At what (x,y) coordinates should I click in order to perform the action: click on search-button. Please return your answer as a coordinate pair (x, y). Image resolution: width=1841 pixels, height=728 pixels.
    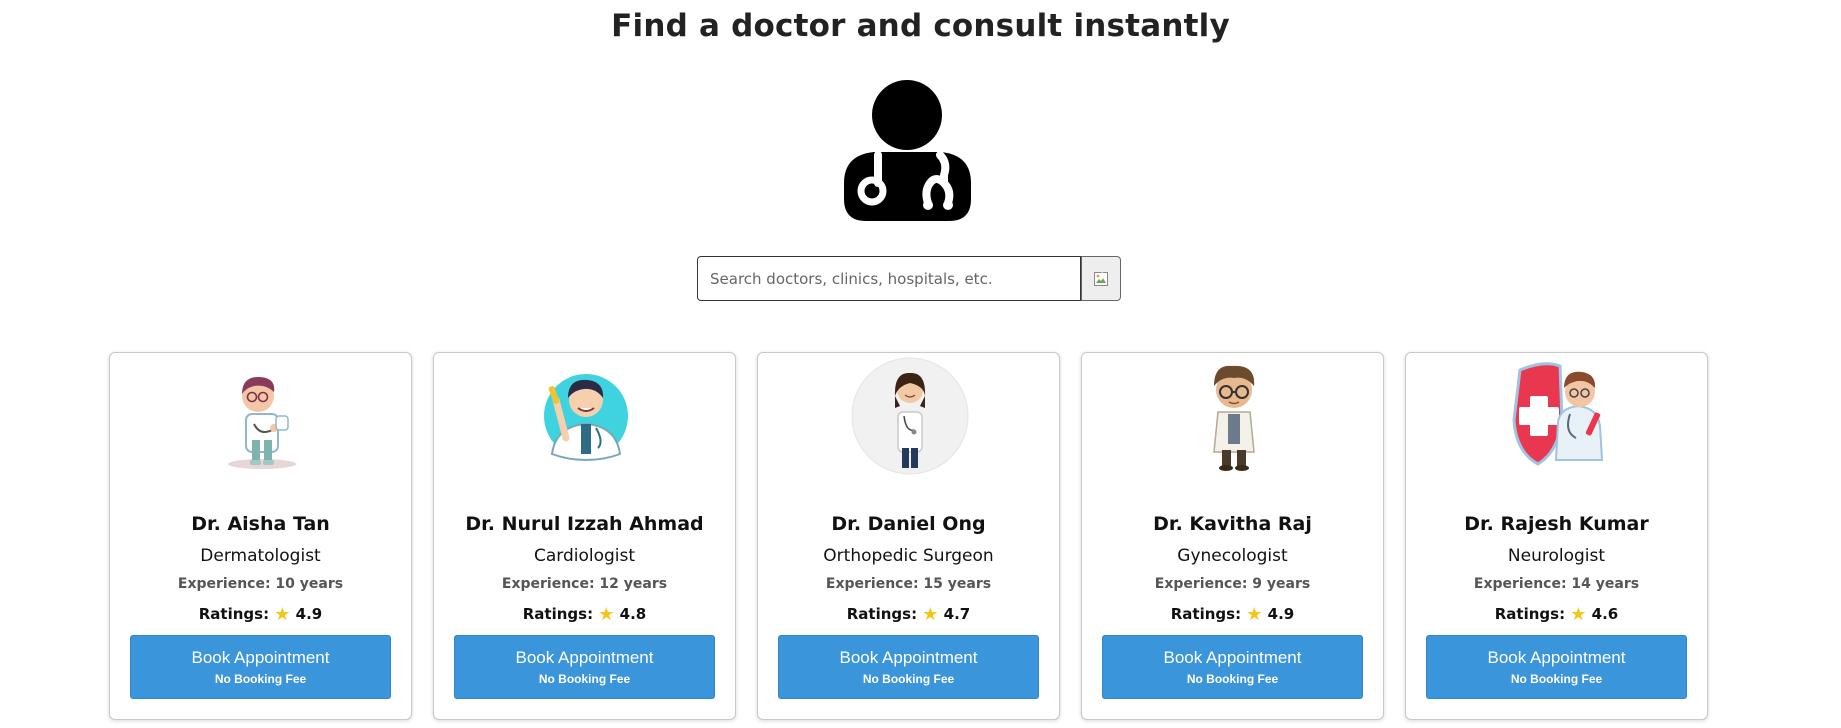
    Looking at the image, I should click on (1101, 278).